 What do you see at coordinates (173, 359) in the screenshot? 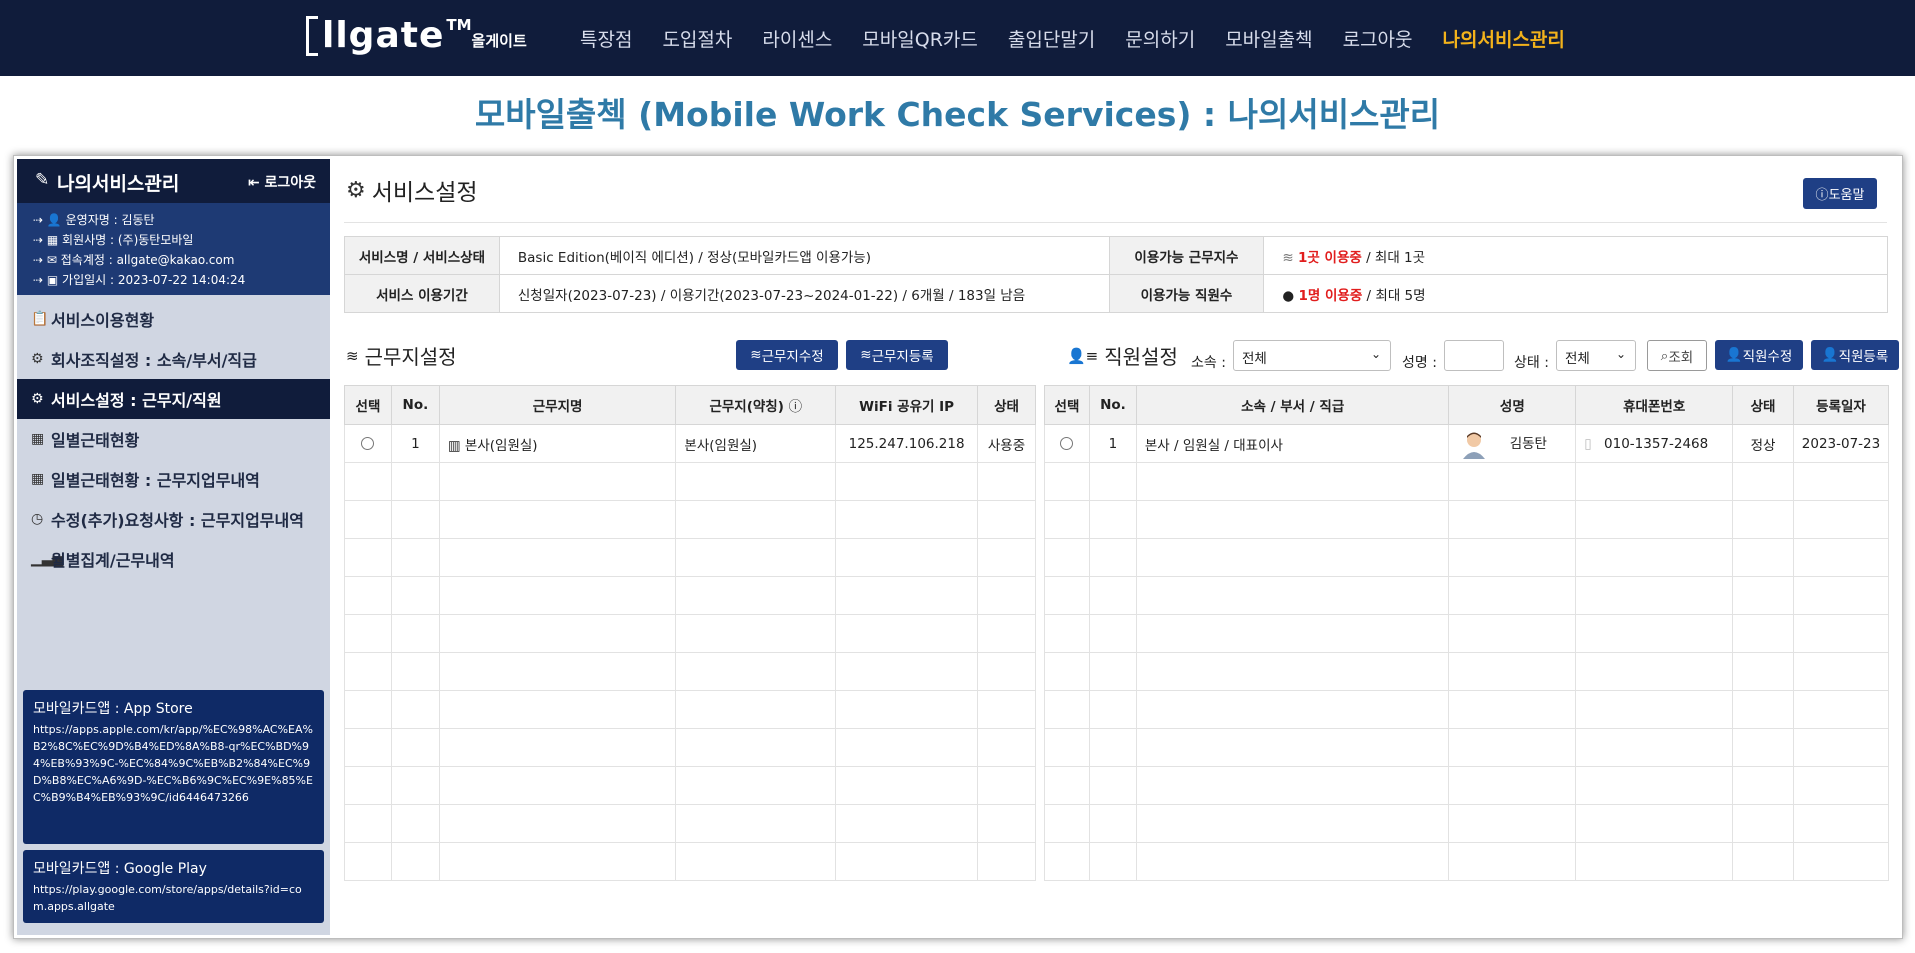
I see `sidebar-item-org-settings: ⚙ 회사조직설정 : 소속/부서/직급` at bounding box center [173, 359].